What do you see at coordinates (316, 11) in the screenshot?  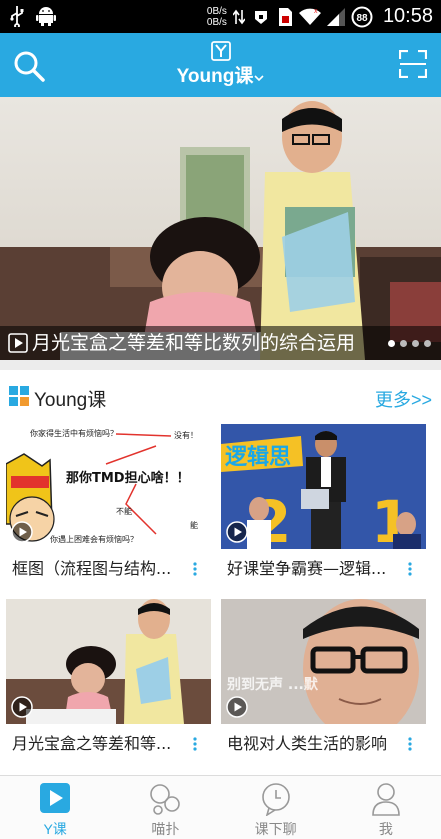 I see `svg-text: x` at bounding box center [316, 11].